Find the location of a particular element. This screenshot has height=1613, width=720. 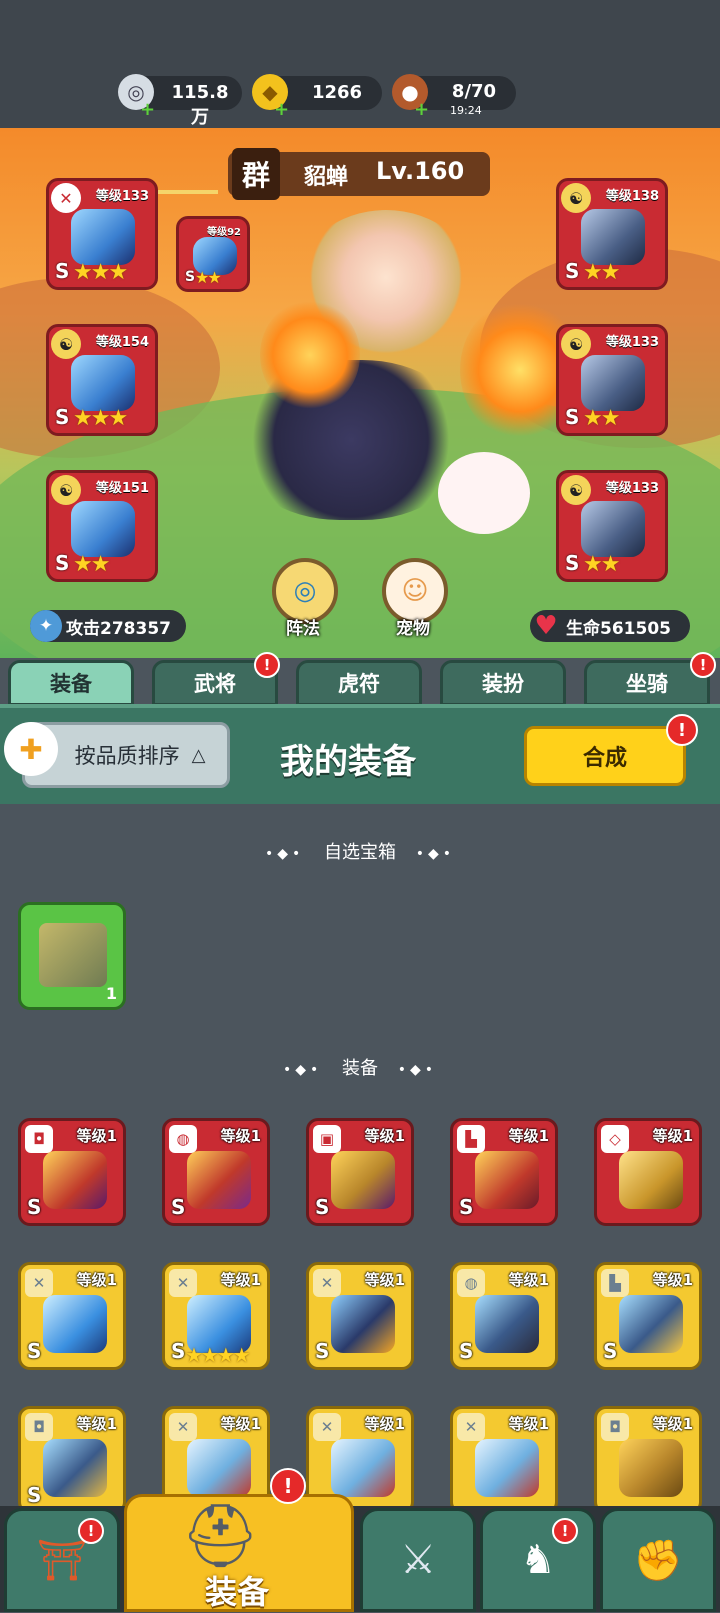

nav-equipment-button: ⛑ 装备 is located at coordinates (239, 1553).